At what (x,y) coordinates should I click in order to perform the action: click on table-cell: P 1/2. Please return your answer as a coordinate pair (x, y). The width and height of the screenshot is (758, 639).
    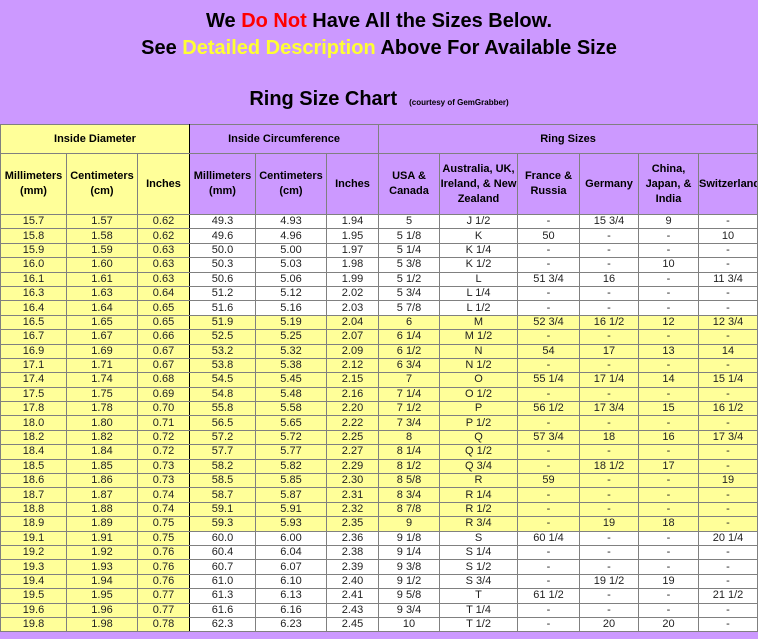
    Looking at the image, I should click on (478, 423).